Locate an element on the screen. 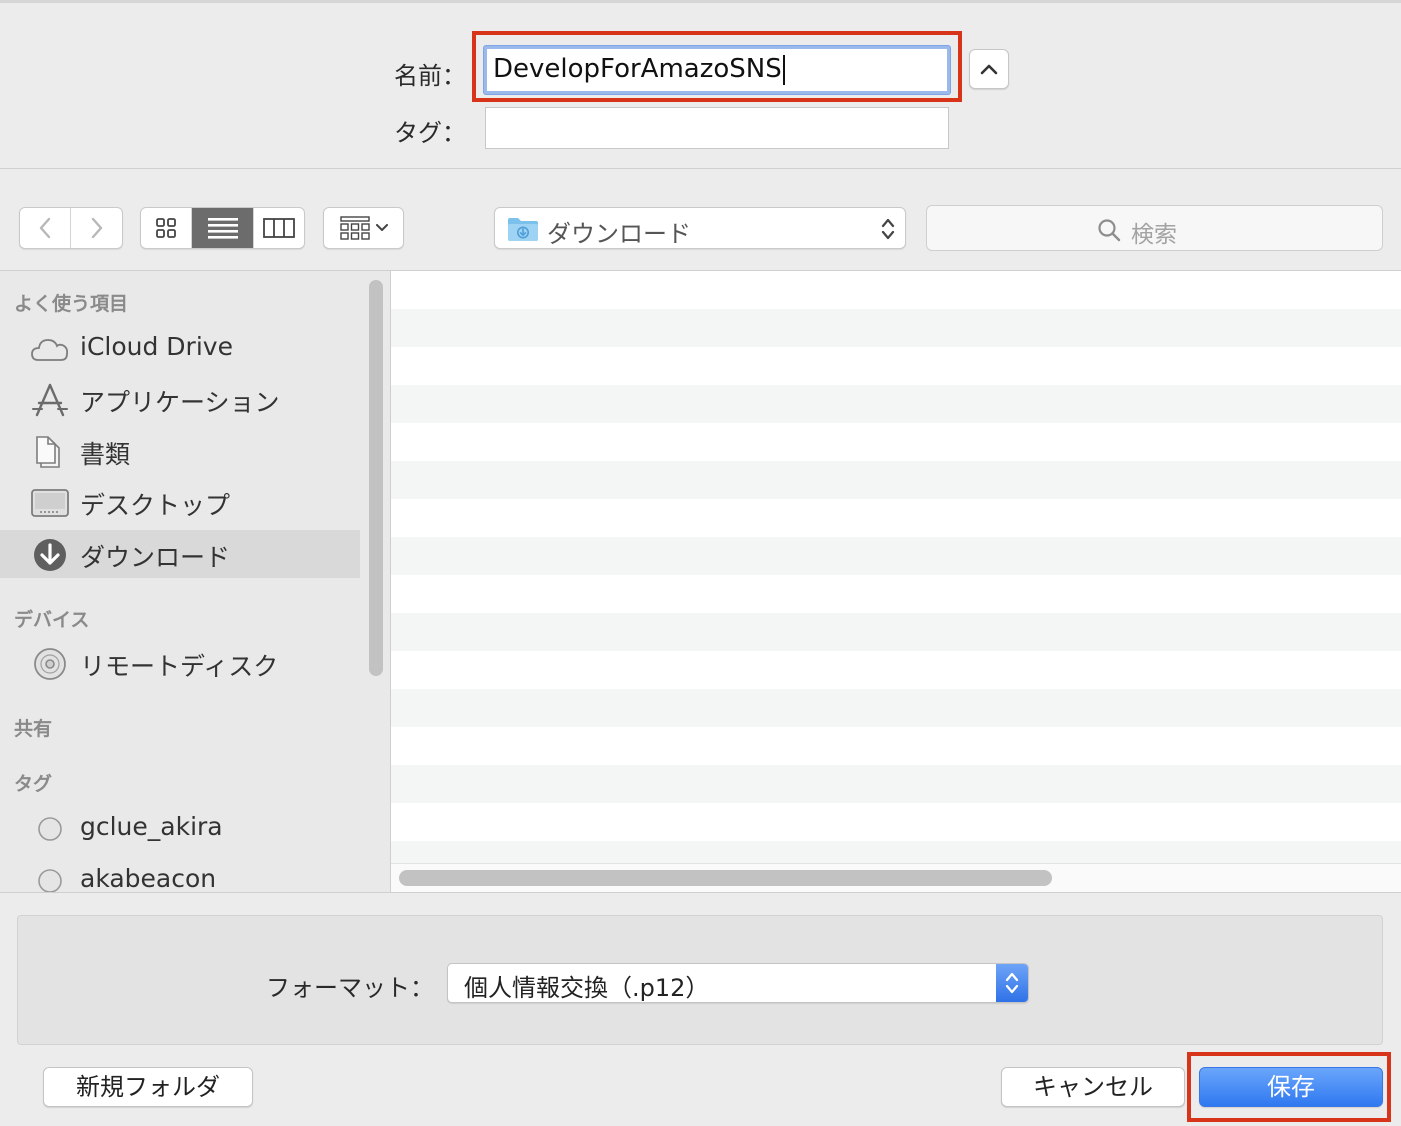 Image resolution: width=1401 pixels, height=1126 pixels. sidebar-item-label: 書類 is located at coordinates (105, 454).